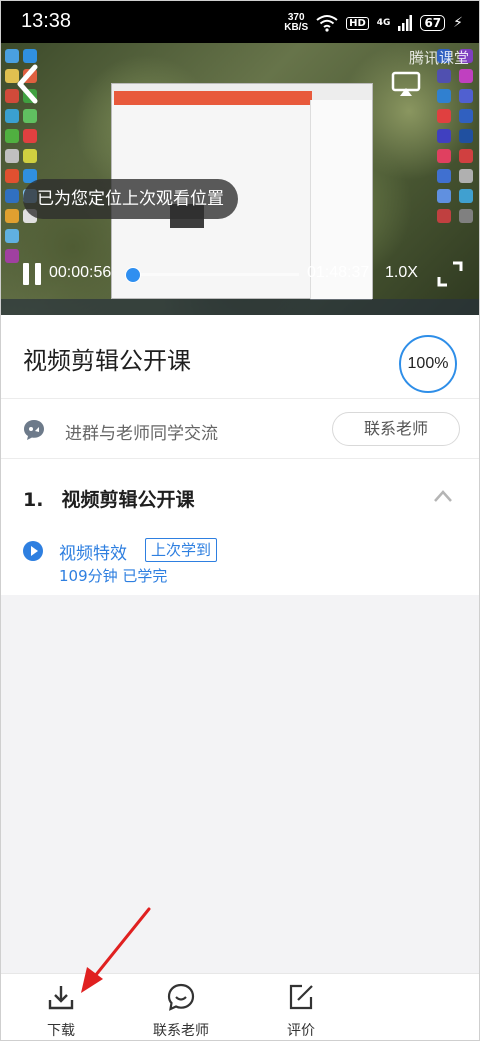 The width and height of the screenshot is (480, 1041). Describe the element at coordinates (128, 500) in the screenshot. I see `chapter-title: 视频剪辑公开课` at that location.